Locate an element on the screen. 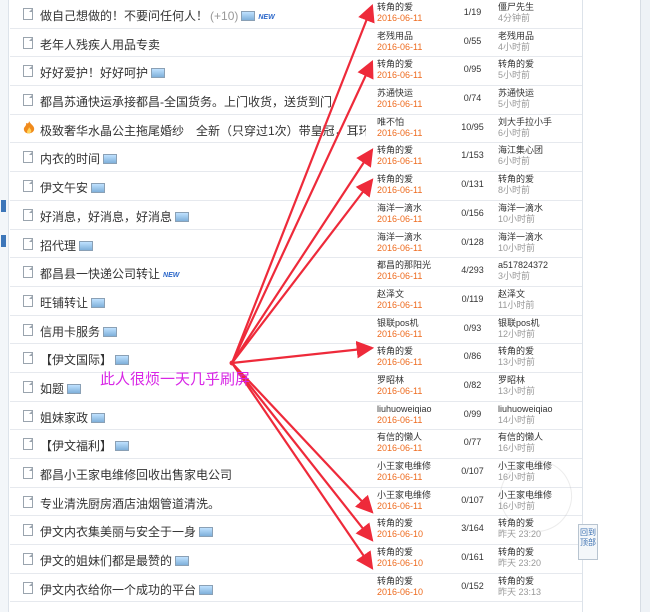 The width and height of the screenshot is (650, 612). author-link: 老残用品 is located at coordinates (414, 36).